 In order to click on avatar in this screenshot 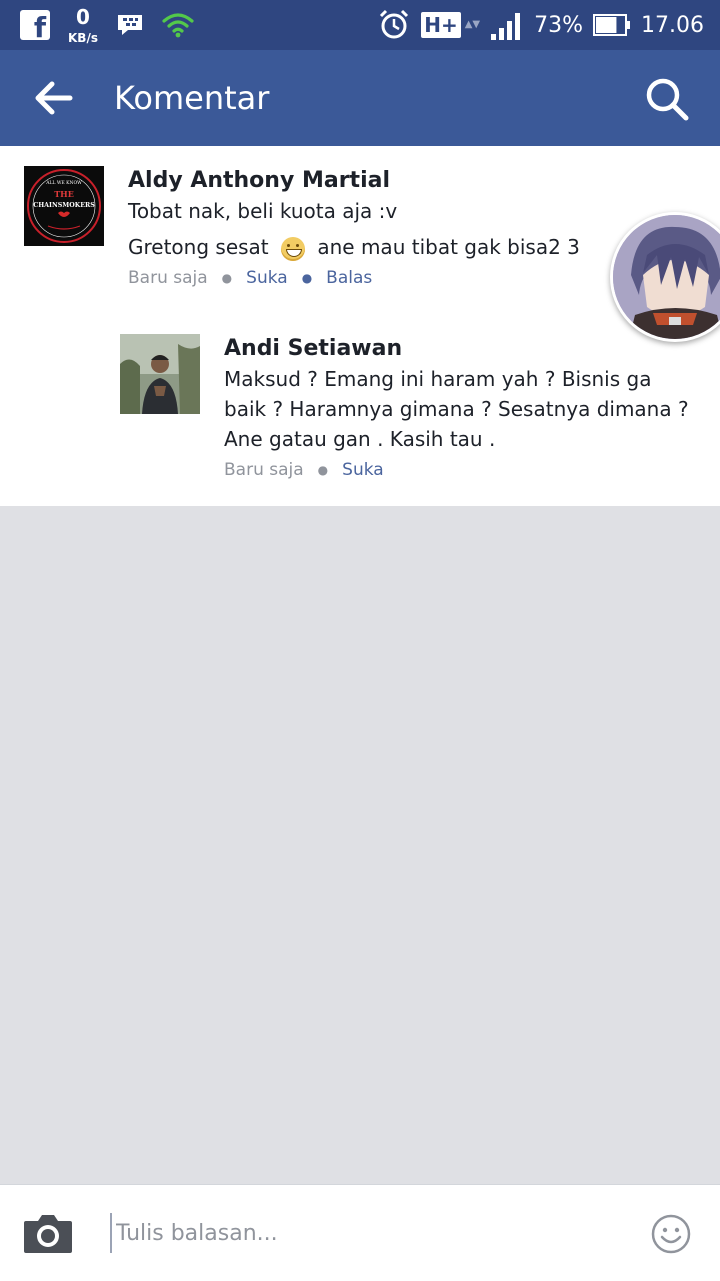, I will do `click(160, 374)`.